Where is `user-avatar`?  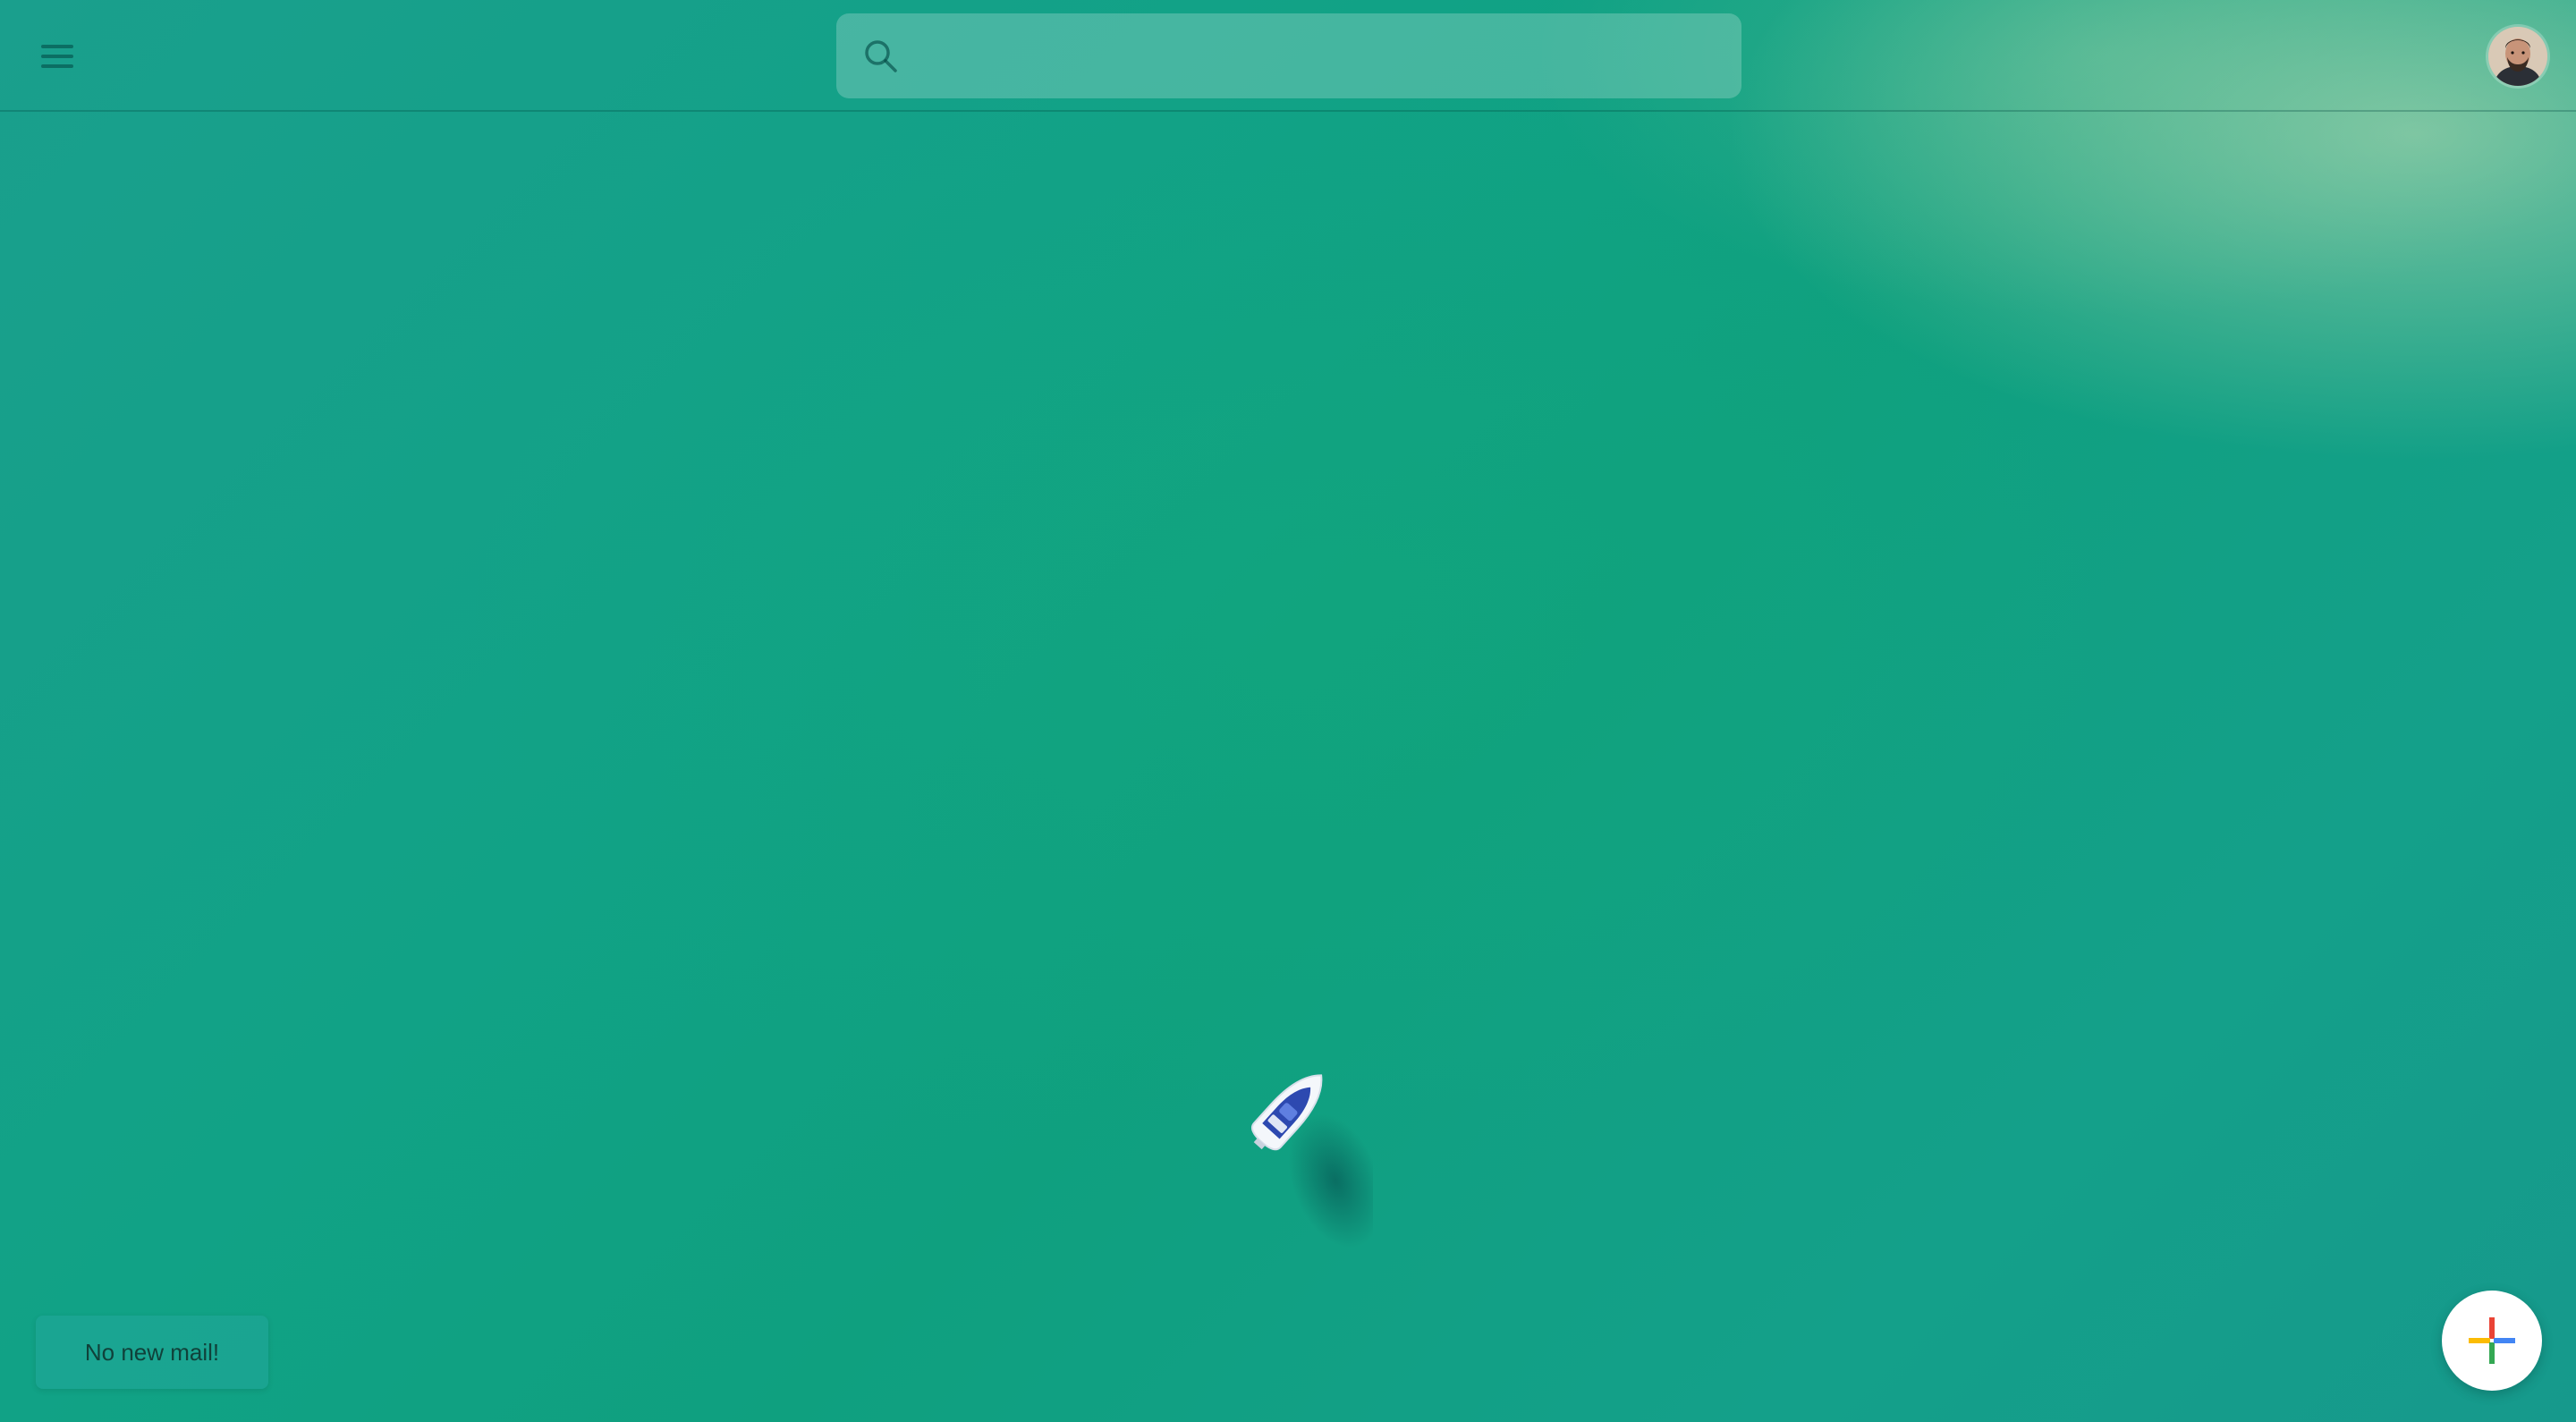 user-avatar is located at coordinates (2517, 56).